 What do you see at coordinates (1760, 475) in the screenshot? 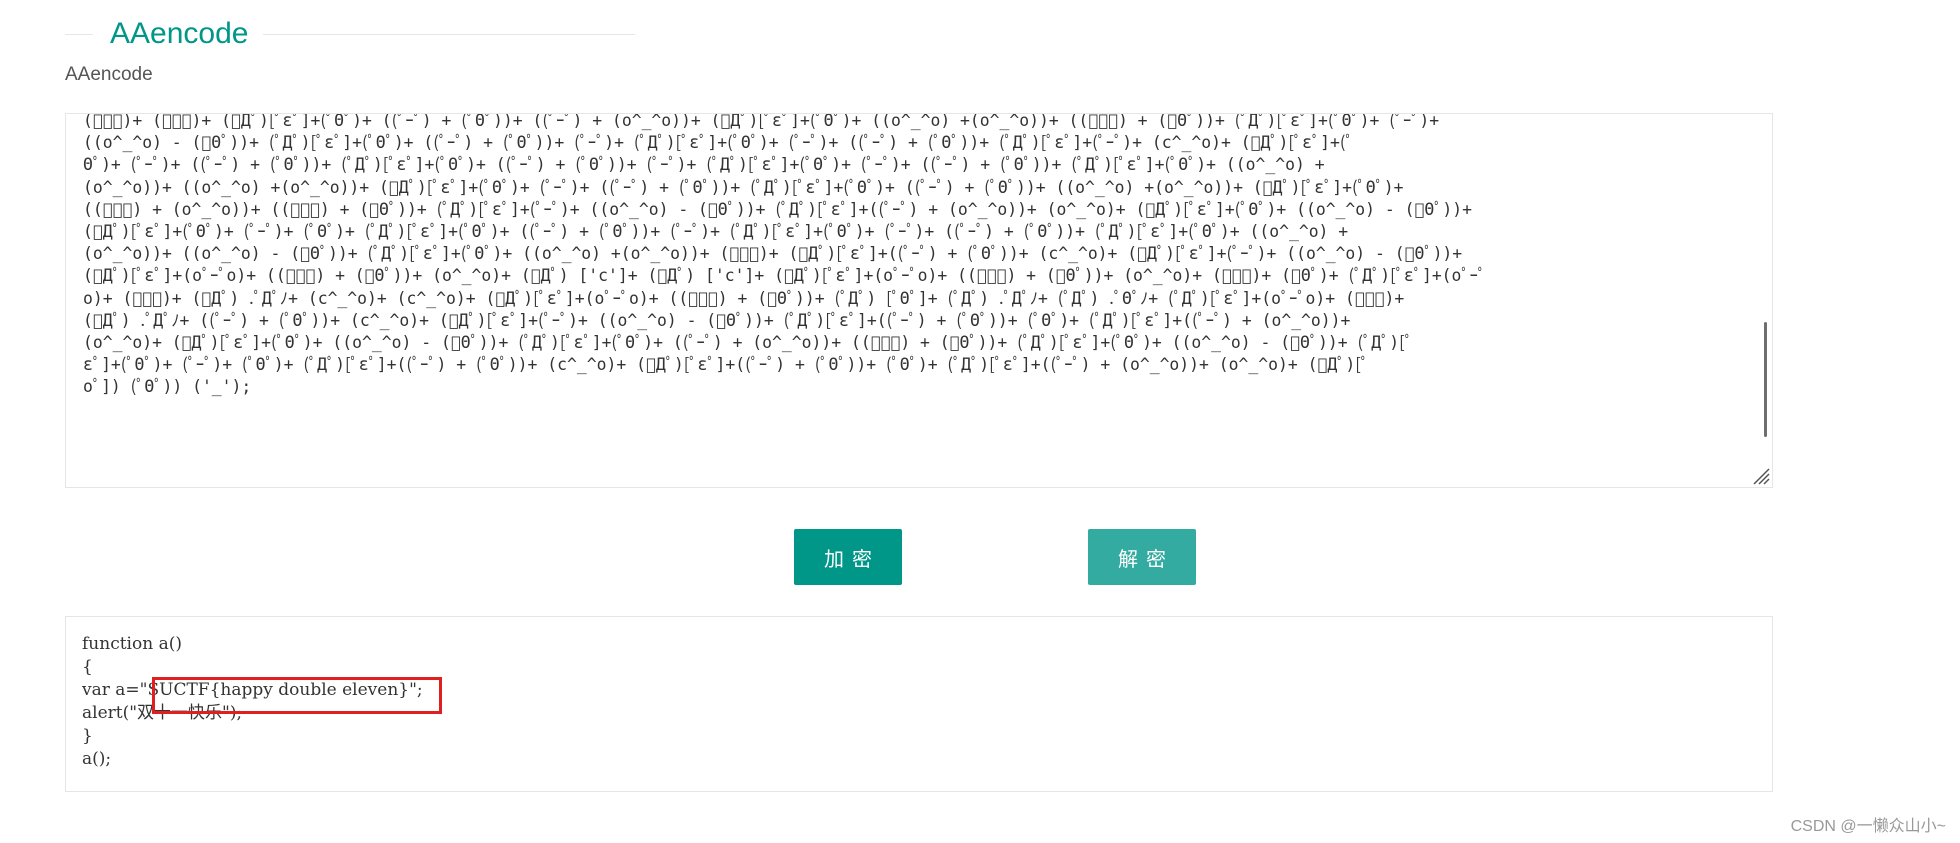
I see `resize-handle-icon` at bounding box center [1760, 475].